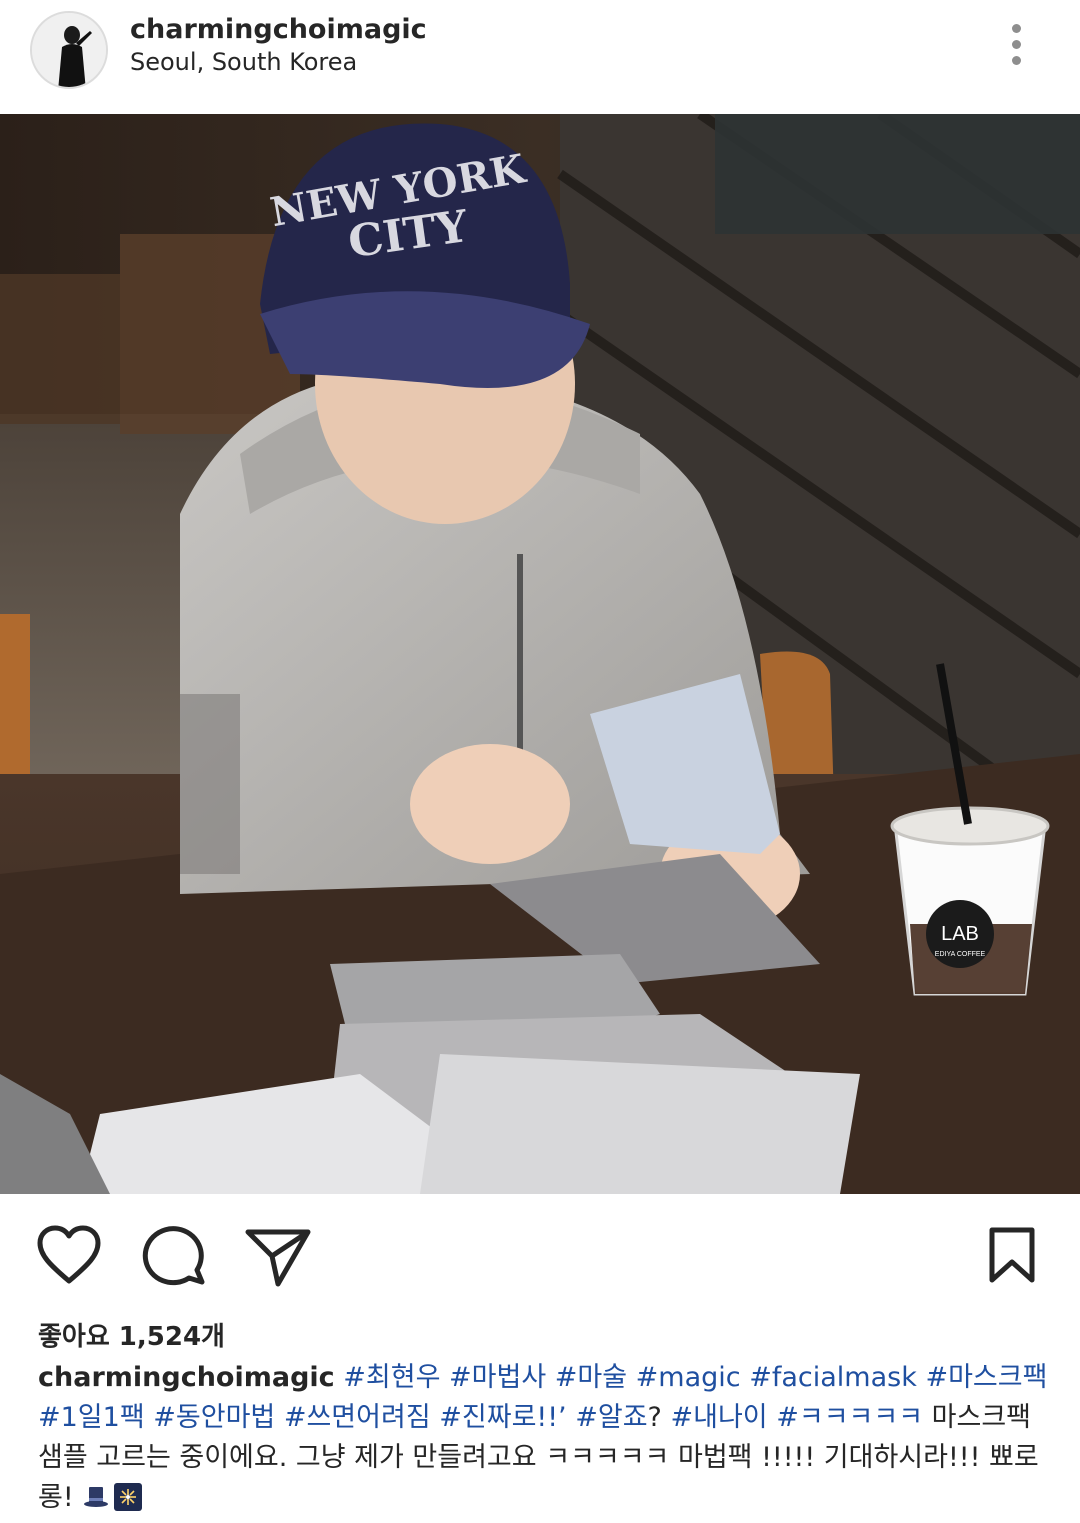 The width and height of the screenshot is (1080, 1523). I want to click on hashtag: #내나이, so click(718, 1417).